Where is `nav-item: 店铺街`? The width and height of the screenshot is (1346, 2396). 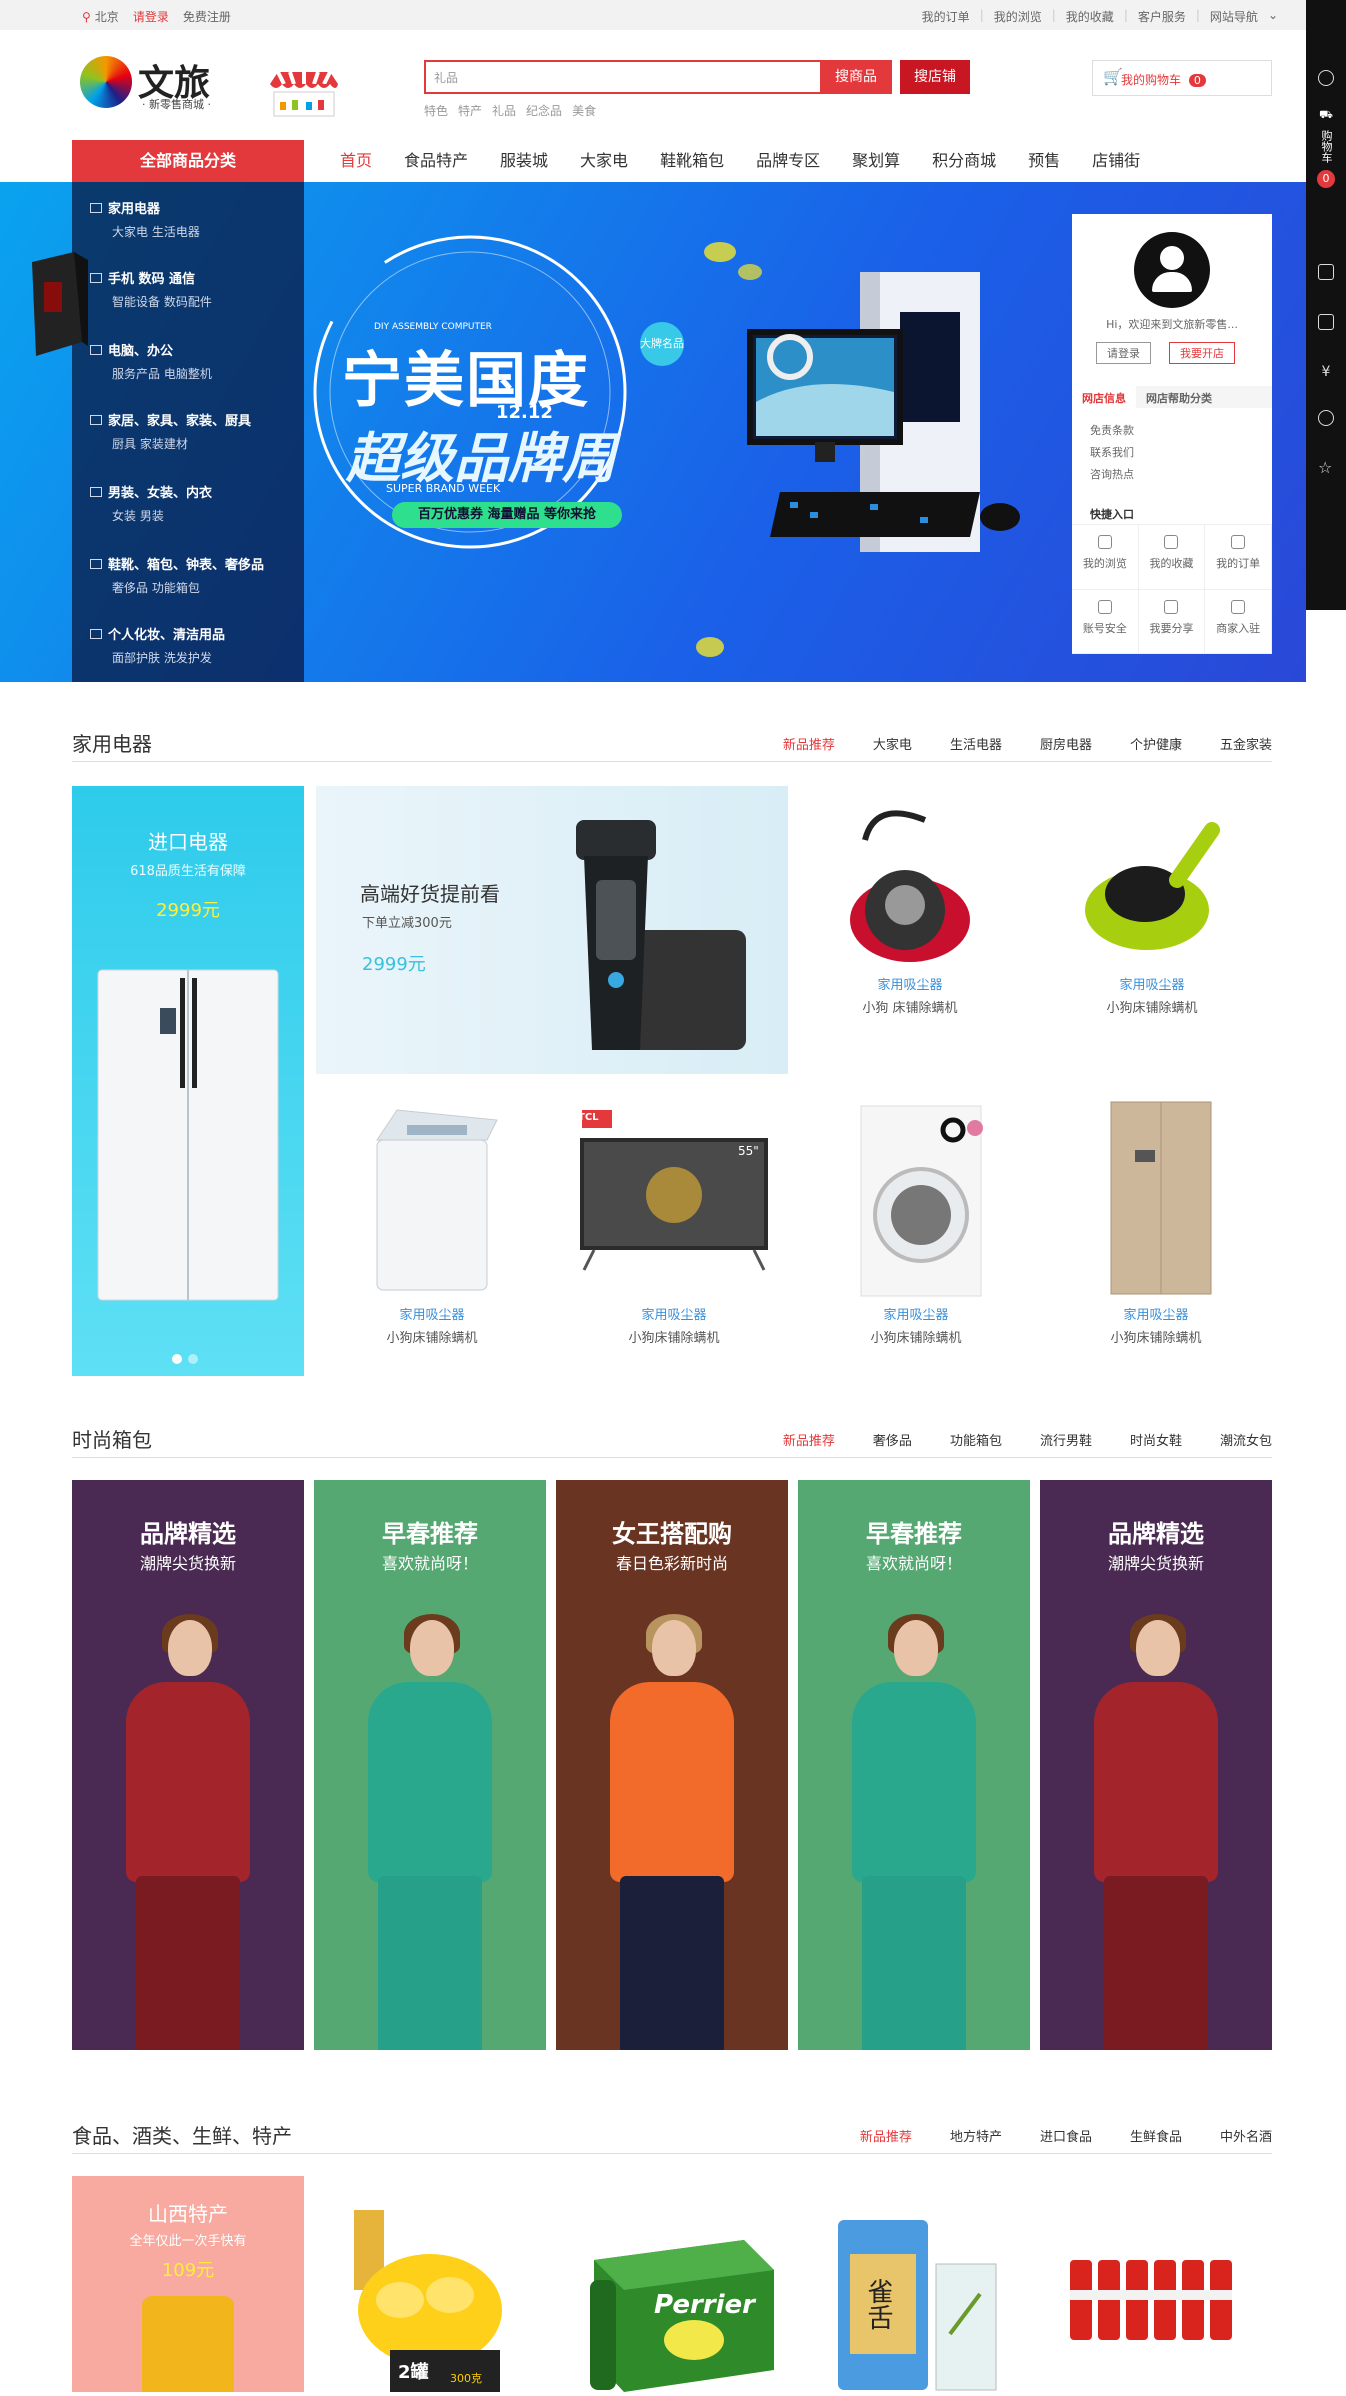 nav-item: 店铺街 is located at coordinates (1116, 161).